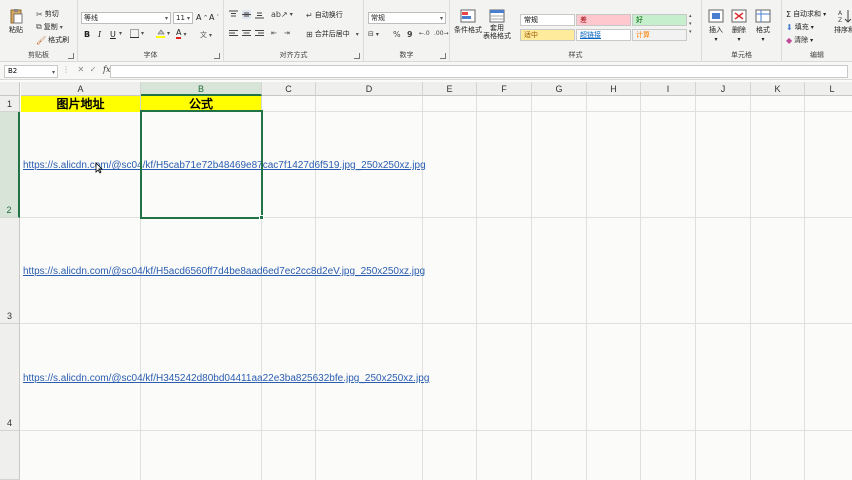 Image resolution: width=852 pixels, height=480 pixels. I want to click on name-box: B2 ▾, so click(31, 71).